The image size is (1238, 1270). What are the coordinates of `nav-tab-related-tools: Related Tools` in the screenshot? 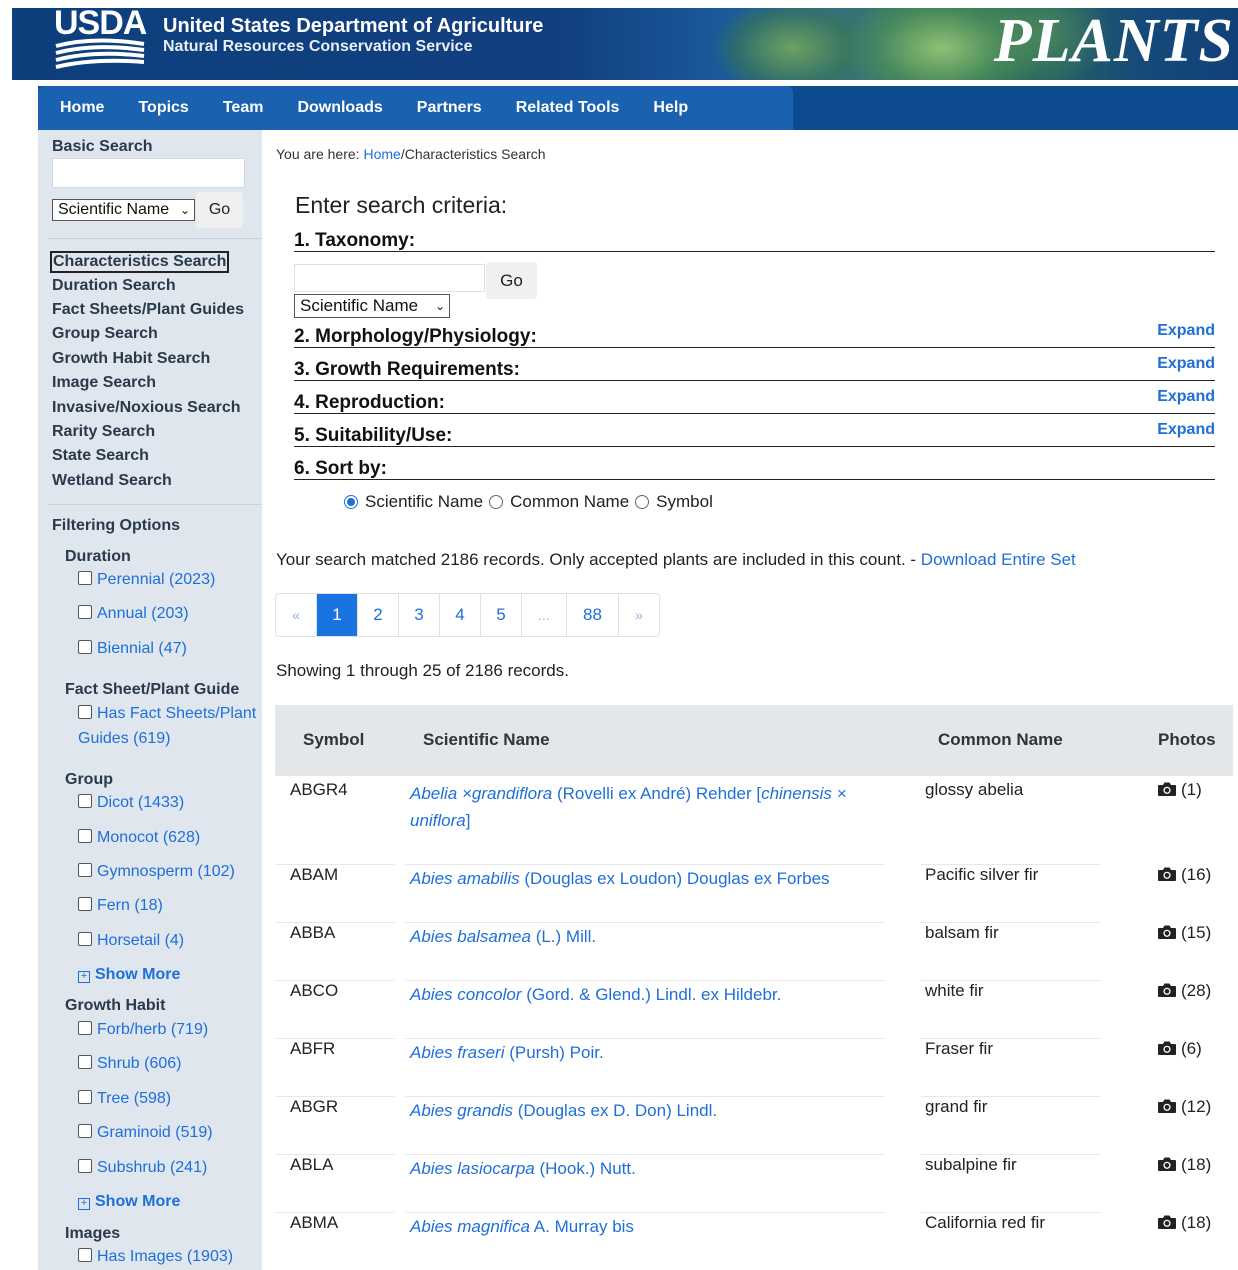 It's located at (568, 108).